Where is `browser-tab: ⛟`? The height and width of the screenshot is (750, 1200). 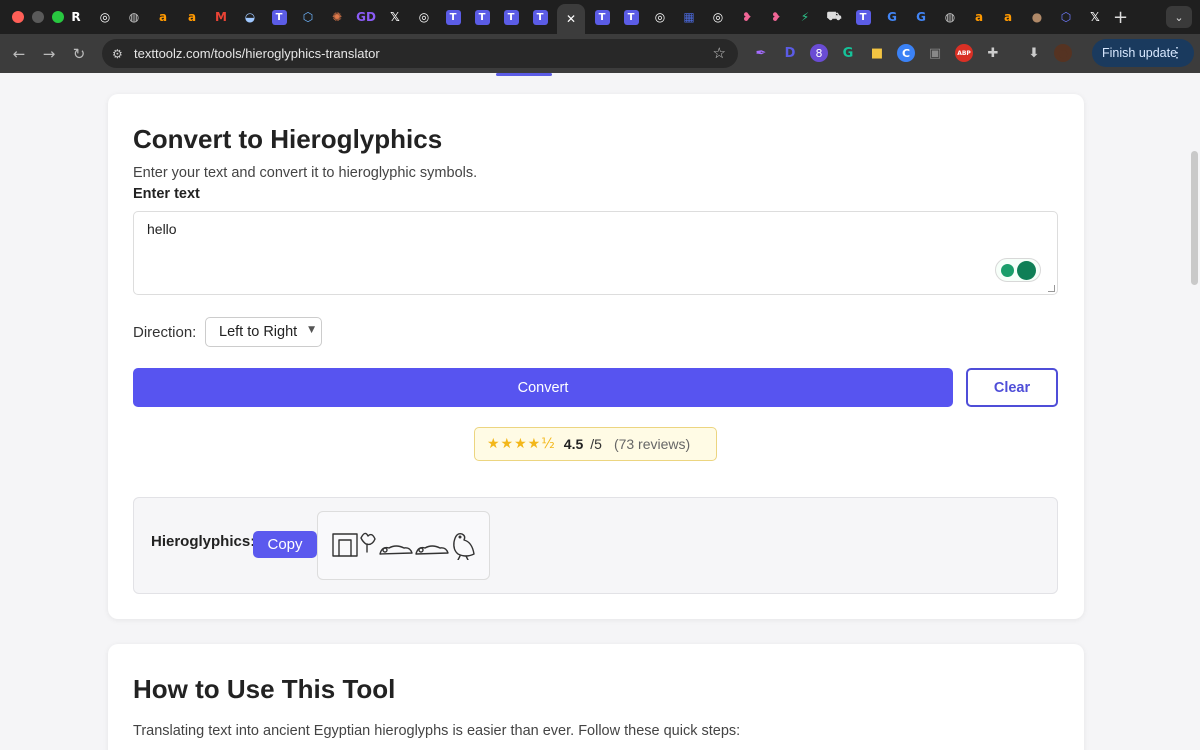
browser-tab: ⛟ is located at coordinates (834, 17).